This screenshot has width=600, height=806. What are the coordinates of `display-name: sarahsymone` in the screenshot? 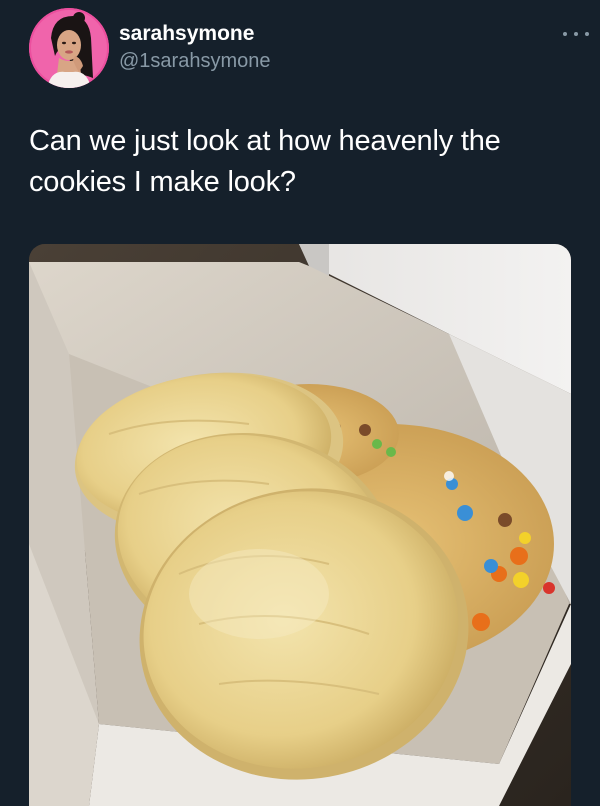 It's located at (194, 34).